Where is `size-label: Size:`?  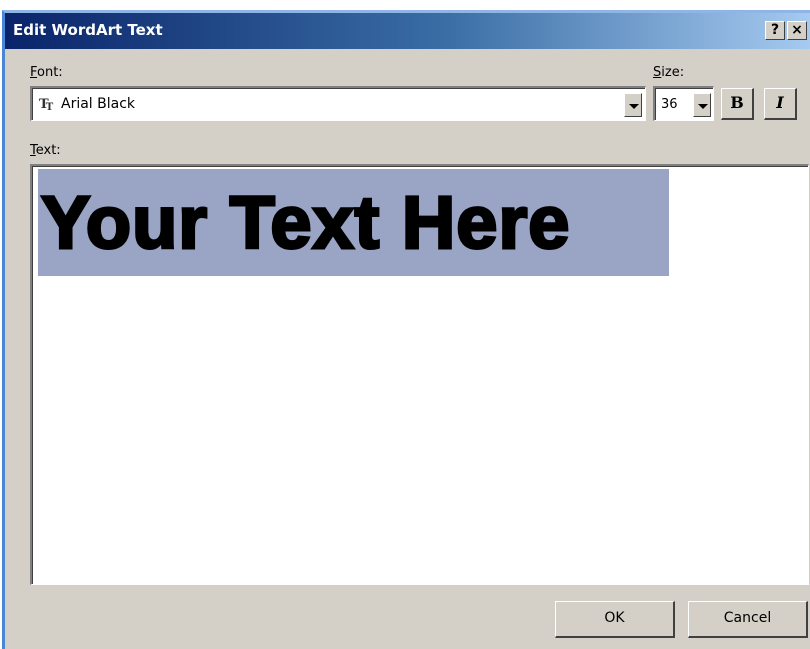
size-label: Size: is located at coordinates (668, 72).